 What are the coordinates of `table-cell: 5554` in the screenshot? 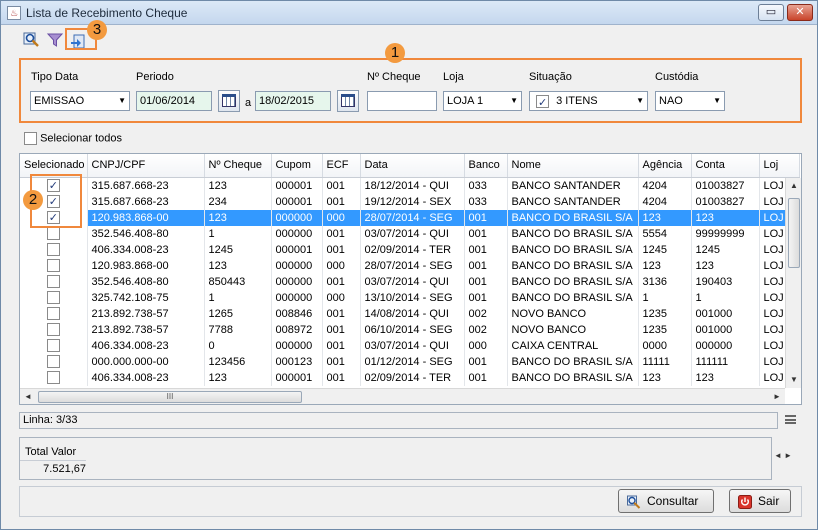 It's located at (665, 233).